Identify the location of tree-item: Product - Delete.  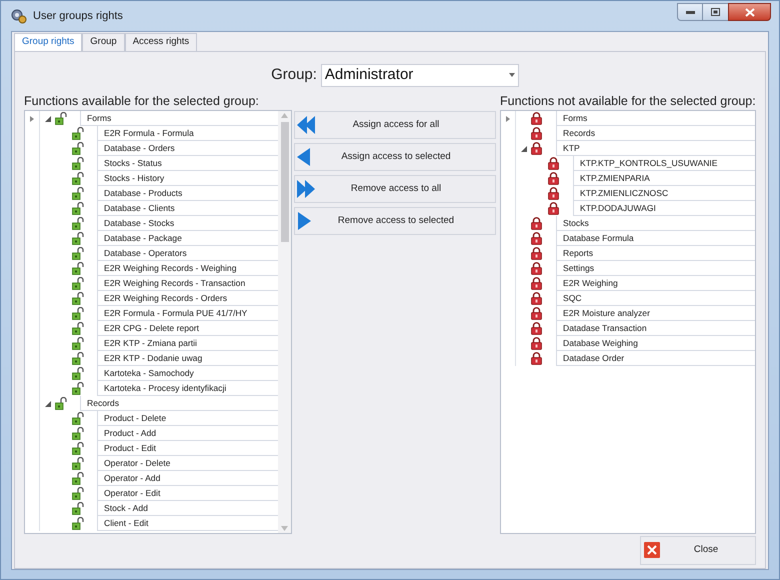
(187, 418).